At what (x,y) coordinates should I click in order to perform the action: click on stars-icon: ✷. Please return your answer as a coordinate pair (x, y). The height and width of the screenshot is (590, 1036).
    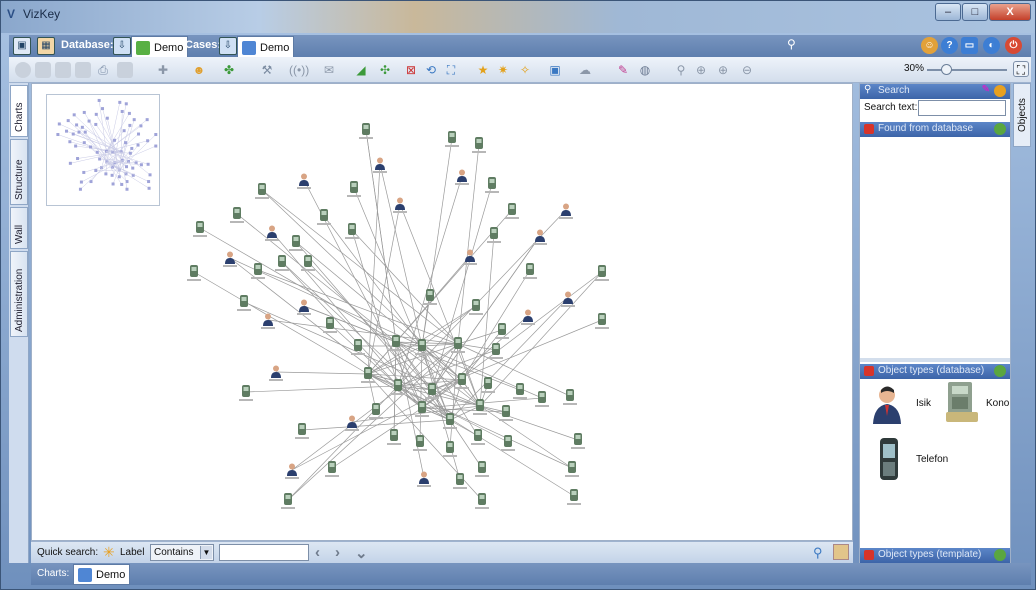
    Looking at the image, I should click on (503, 70).